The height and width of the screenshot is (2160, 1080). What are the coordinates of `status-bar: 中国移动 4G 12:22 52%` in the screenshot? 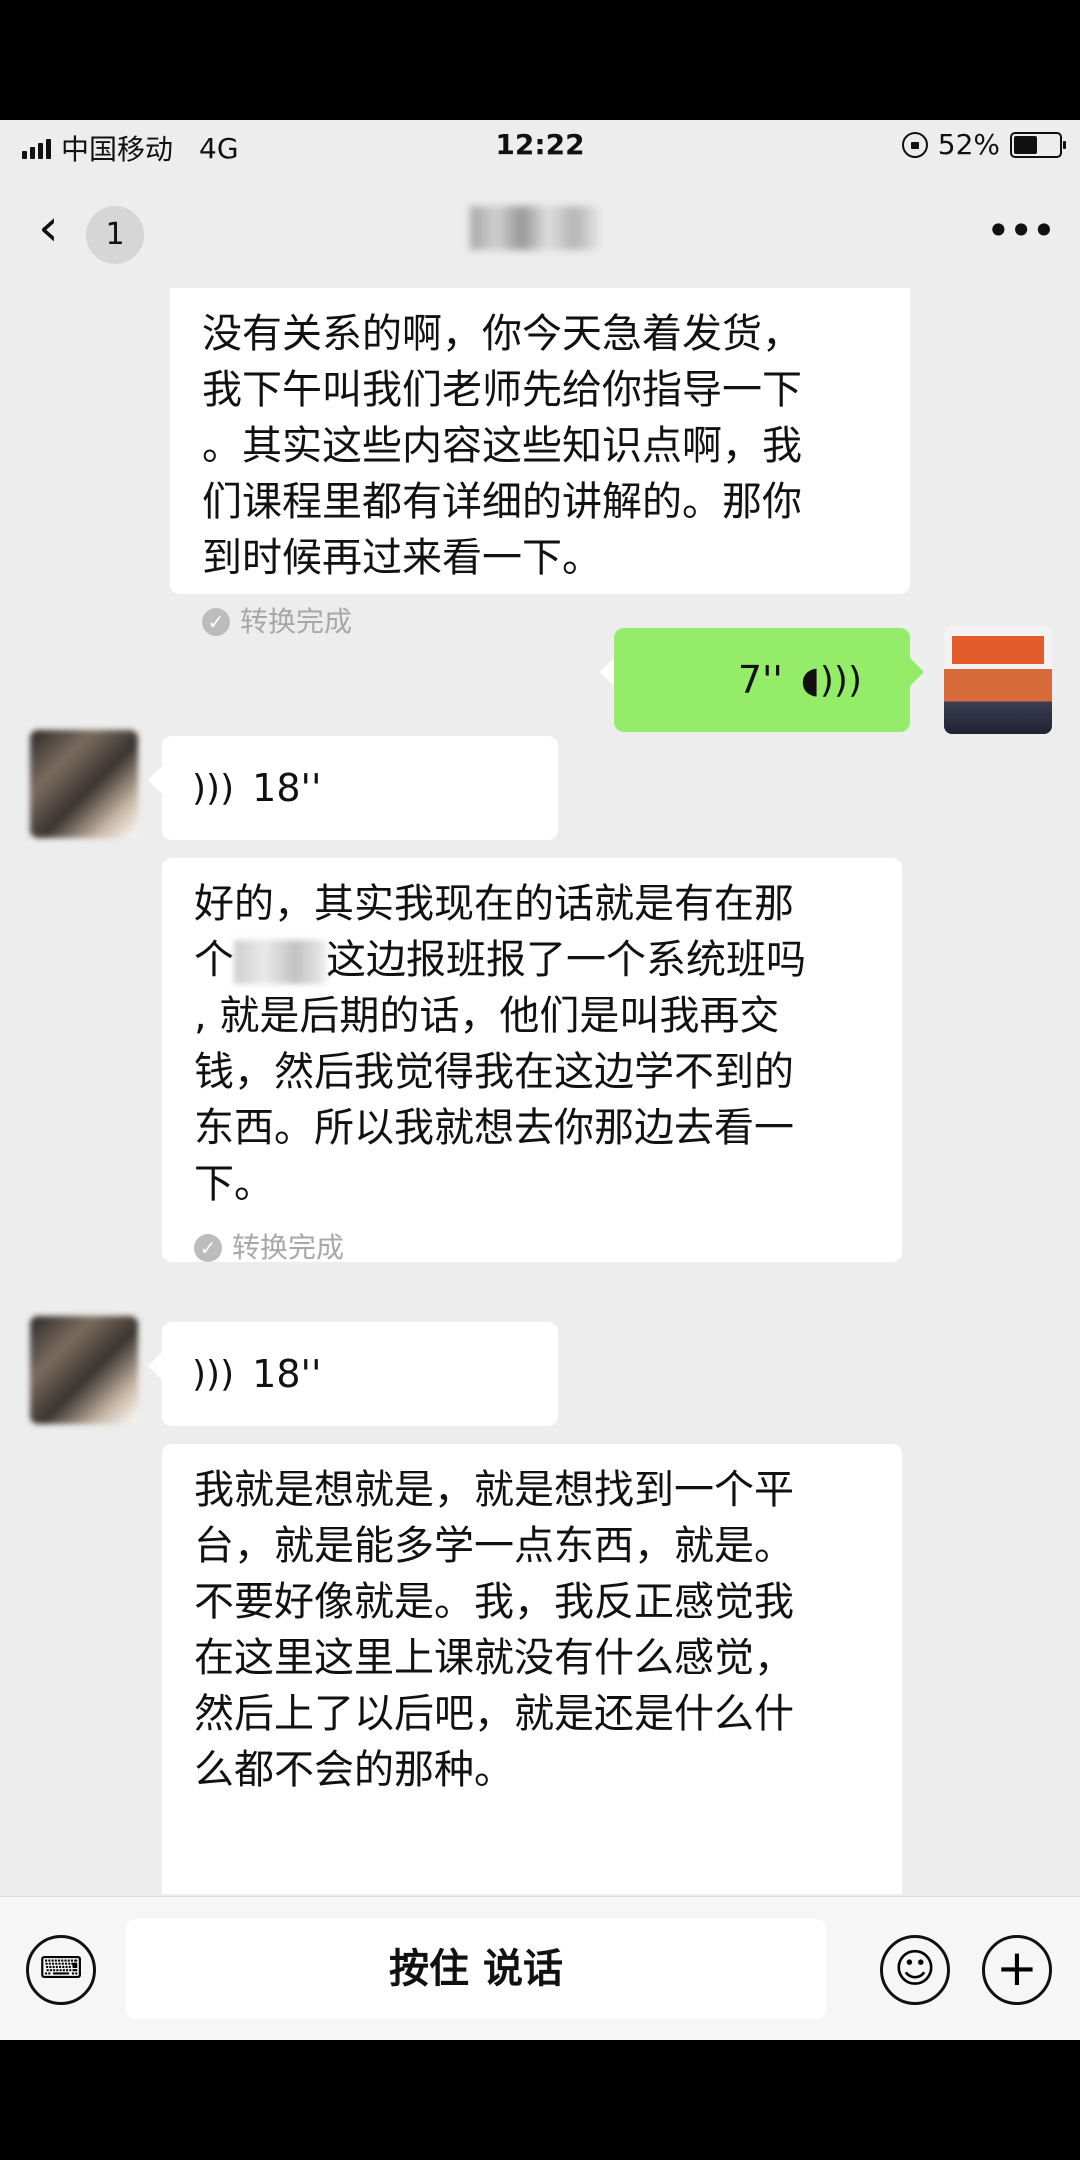 It's located at (540, 148).